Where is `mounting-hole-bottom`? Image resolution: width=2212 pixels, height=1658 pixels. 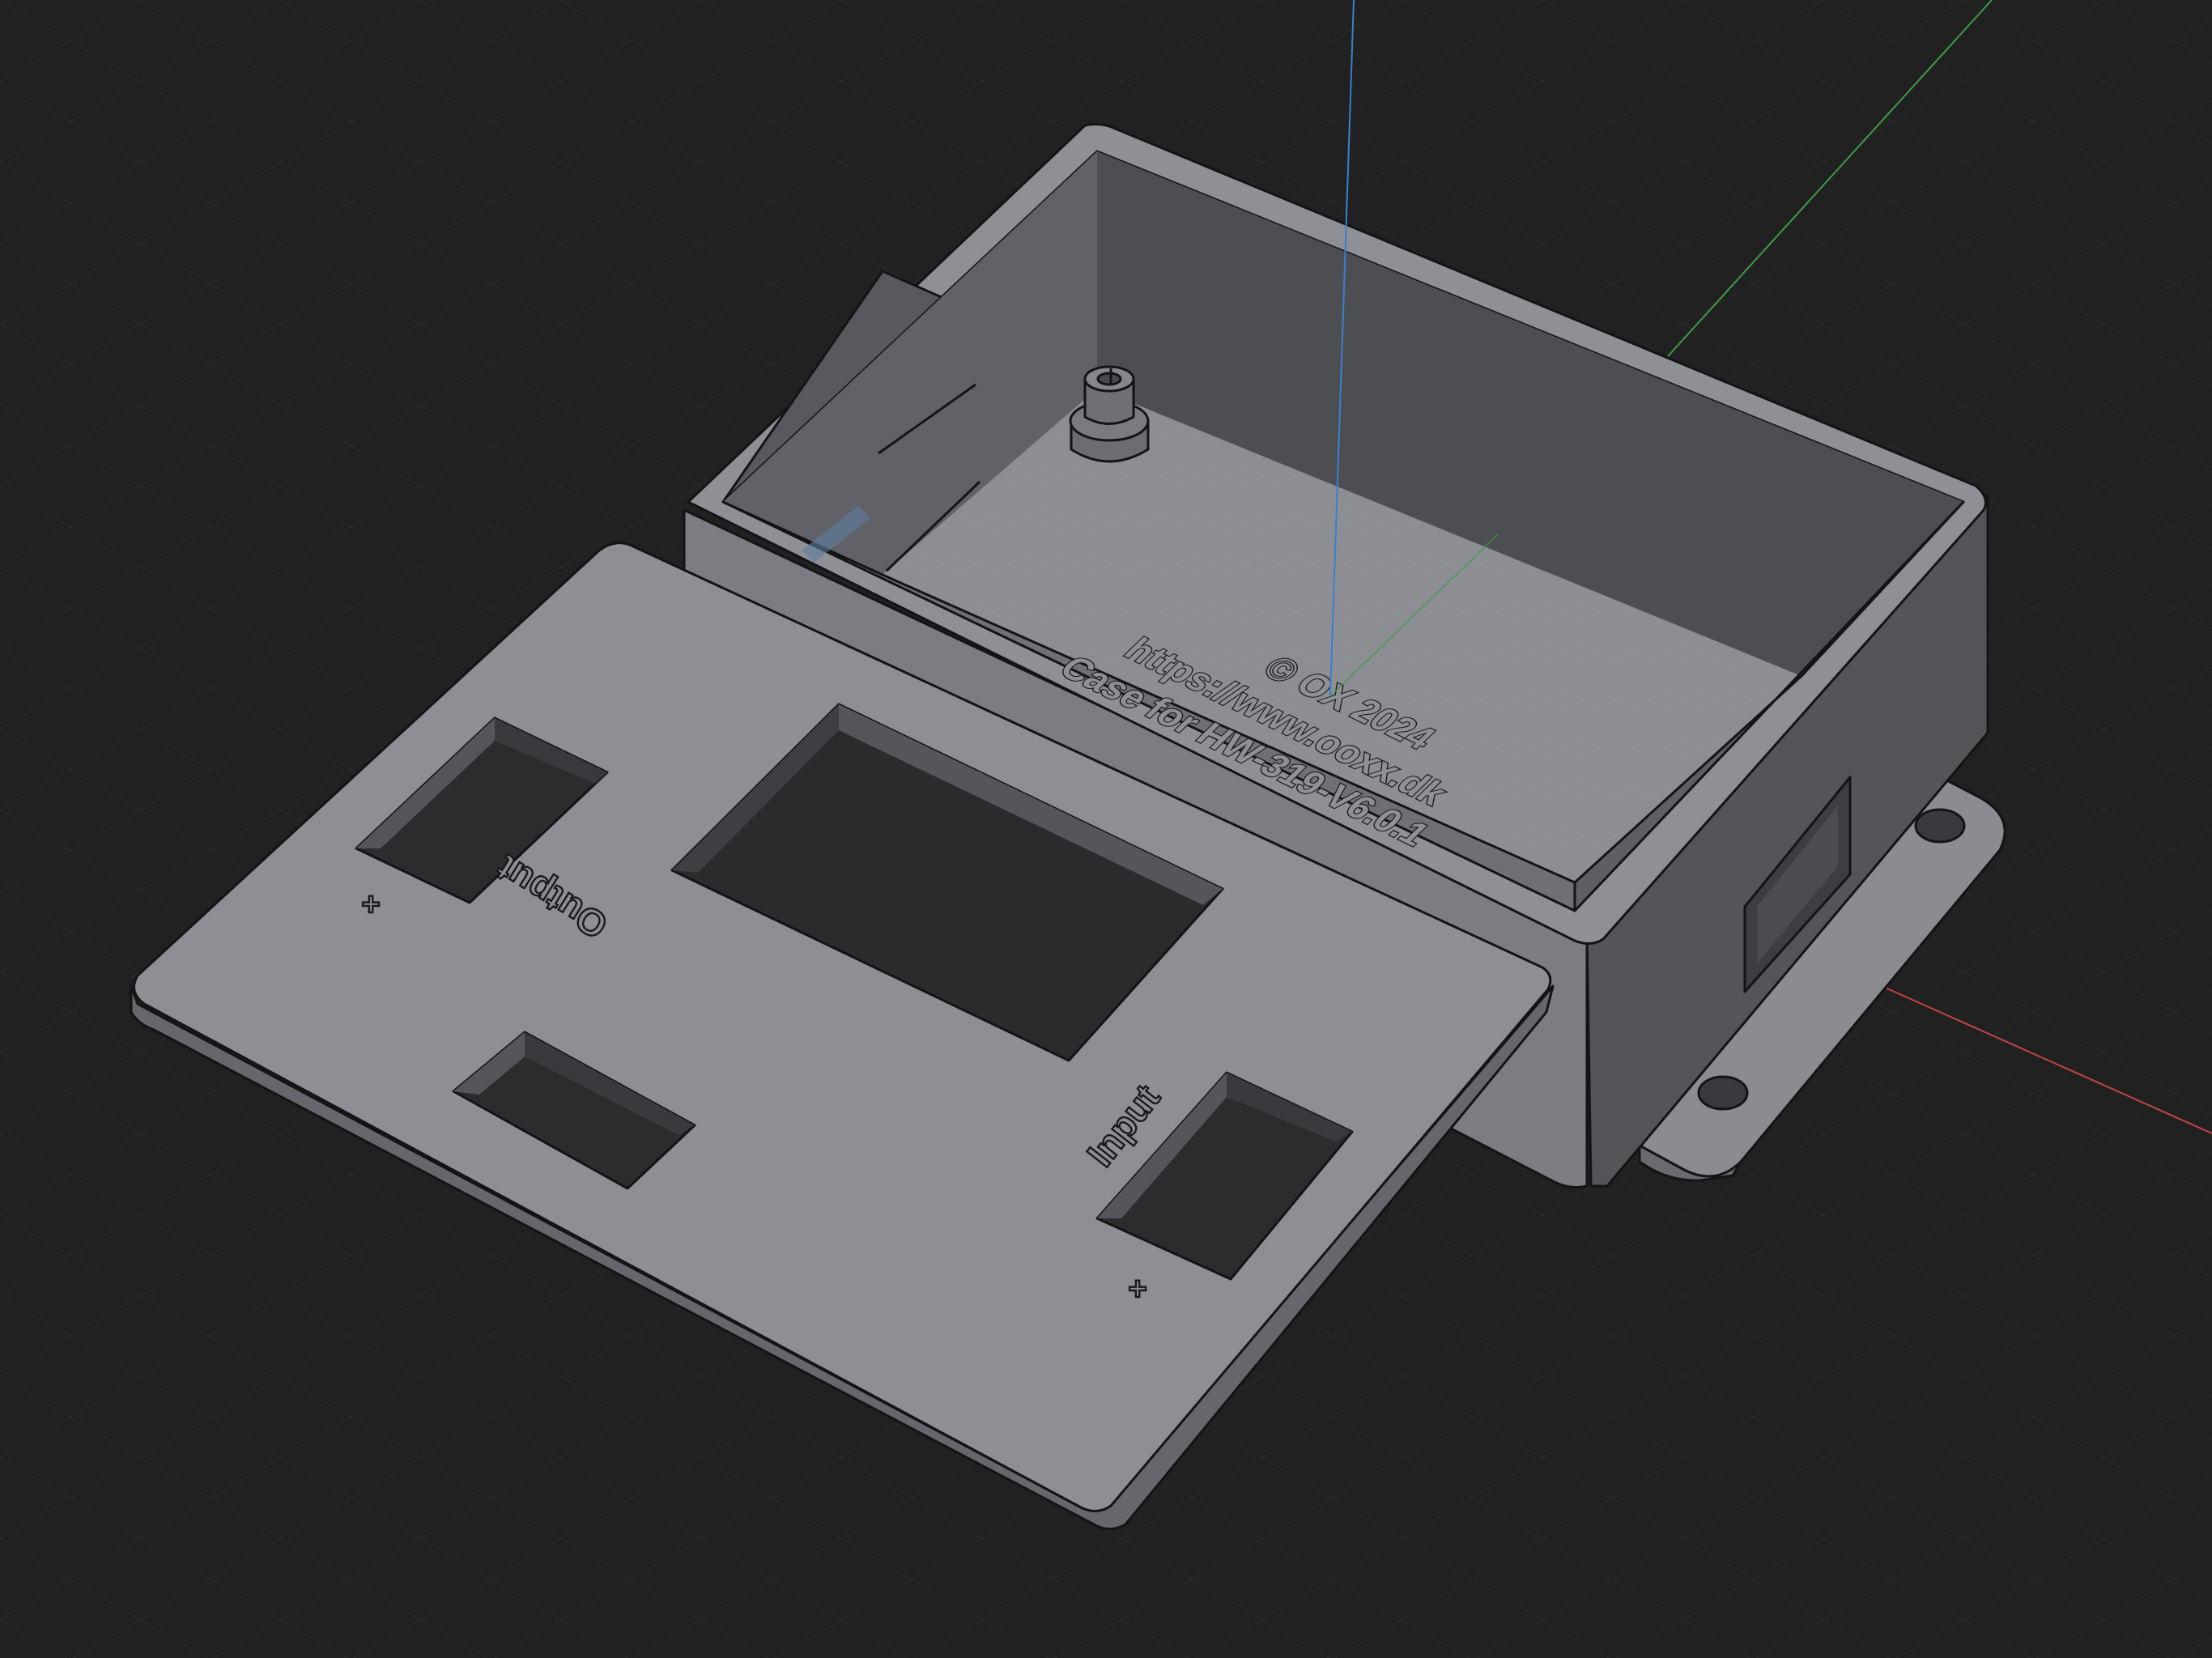
mounting-hole-bottom is located at coordinates (1723, 1093).